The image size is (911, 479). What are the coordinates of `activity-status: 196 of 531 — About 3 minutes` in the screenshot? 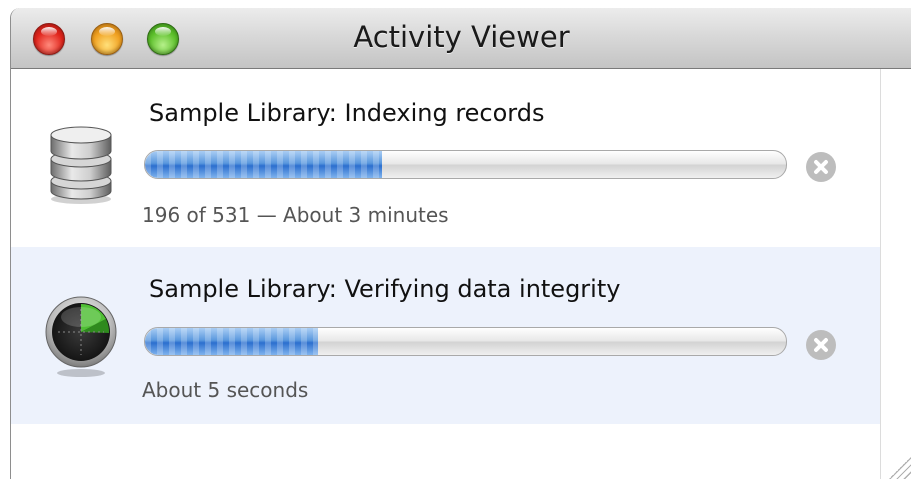 It's located at (295, 215).